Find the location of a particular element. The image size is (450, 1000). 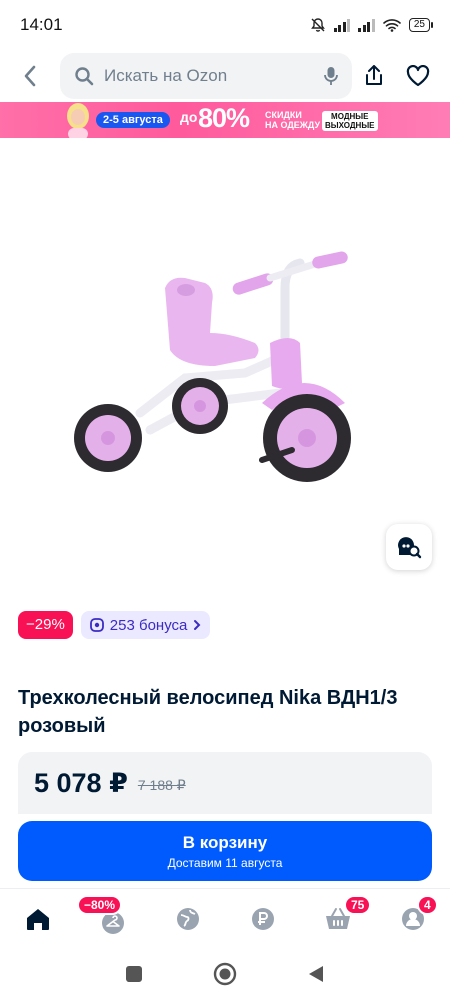

promo-discount-line1: СКИДКИ is located at coordinates (283, 115).